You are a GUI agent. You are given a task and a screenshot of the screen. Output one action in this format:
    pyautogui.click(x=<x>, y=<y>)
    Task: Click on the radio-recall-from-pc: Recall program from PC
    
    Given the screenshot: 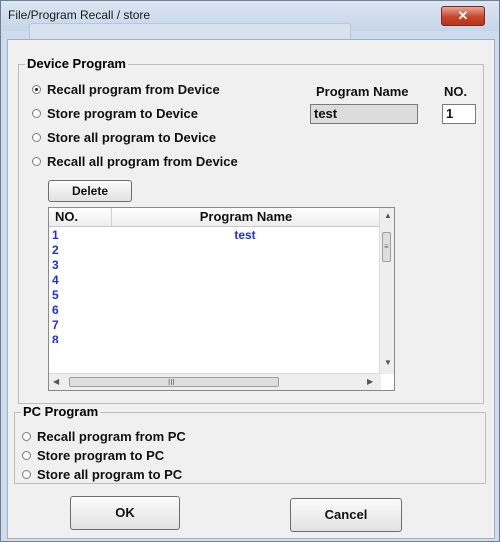 What is the action you would take?
    pyautogui.click(x=104, y=436)
    